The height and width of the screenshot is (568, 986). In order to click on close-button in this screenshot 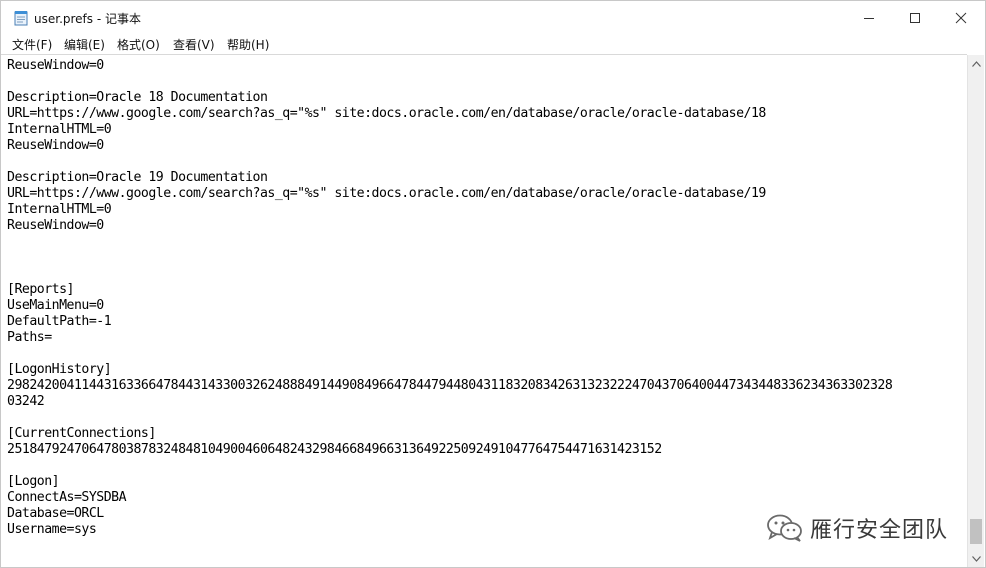, I will do `click(961, 17)`.